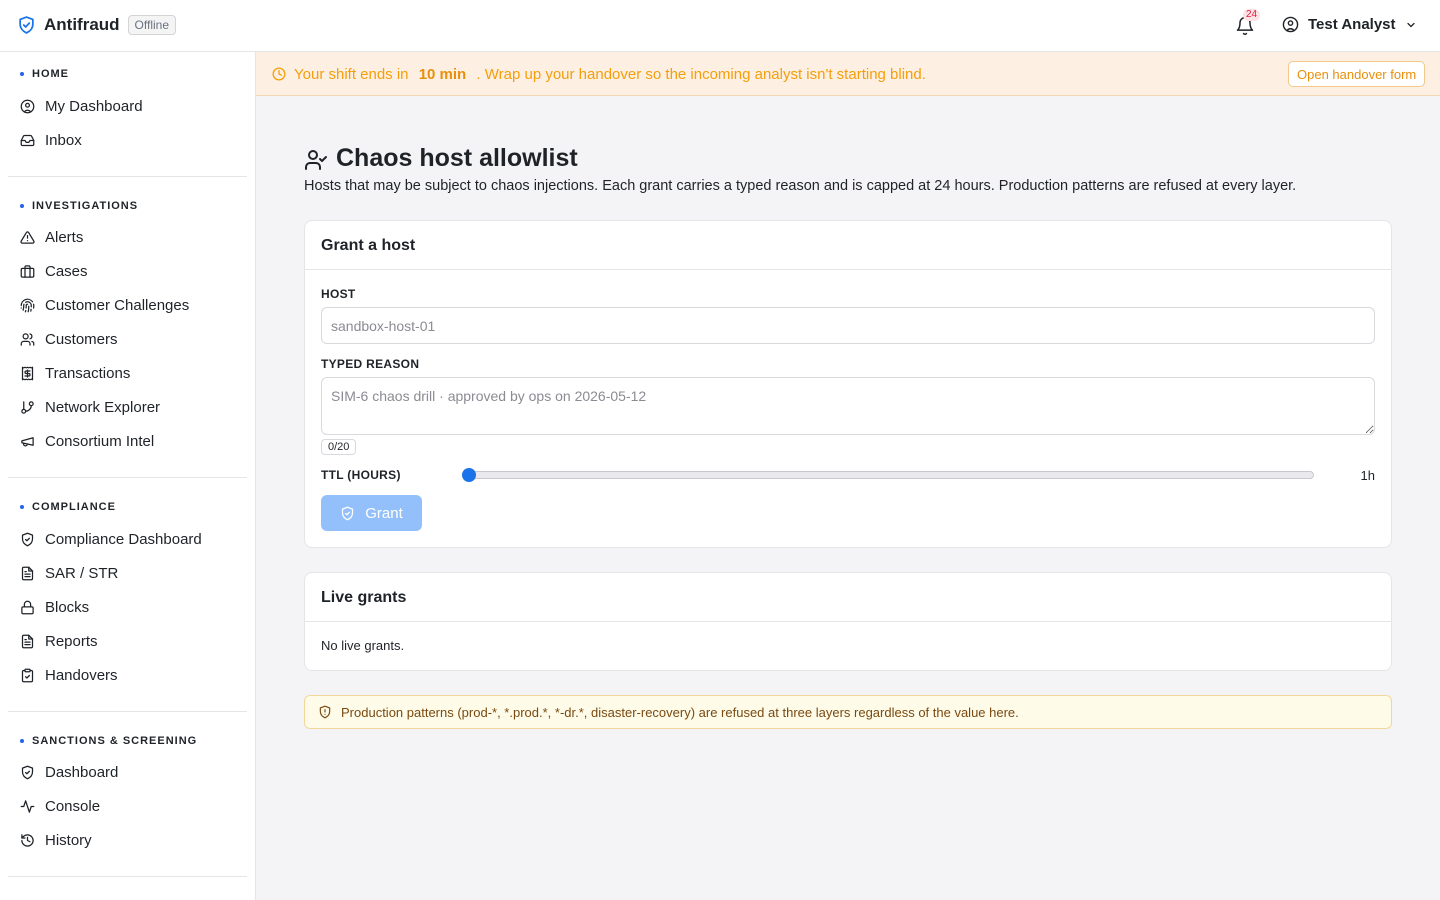  I want to click on sidebar-item-label: Customers, so click(81, 339).